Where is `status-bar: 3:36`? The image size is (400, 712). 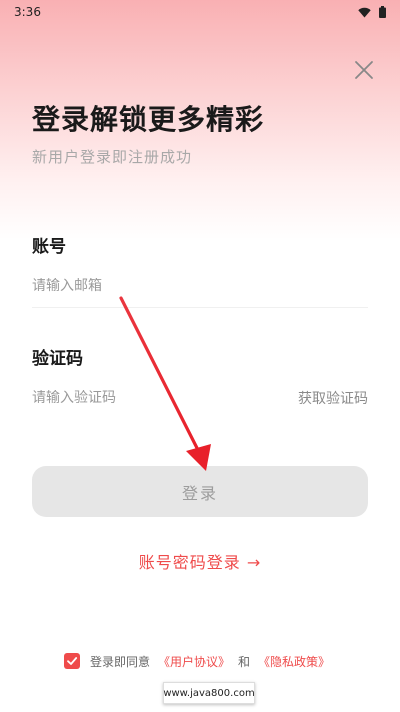
status-bar: 3:36 is located at coordinates (200, 12).